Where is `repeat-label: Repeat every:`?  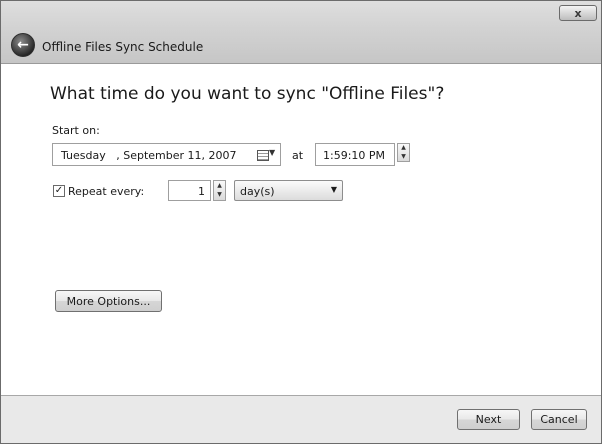 repeat-label: Repeat every: is located at coordinates (106, 191).